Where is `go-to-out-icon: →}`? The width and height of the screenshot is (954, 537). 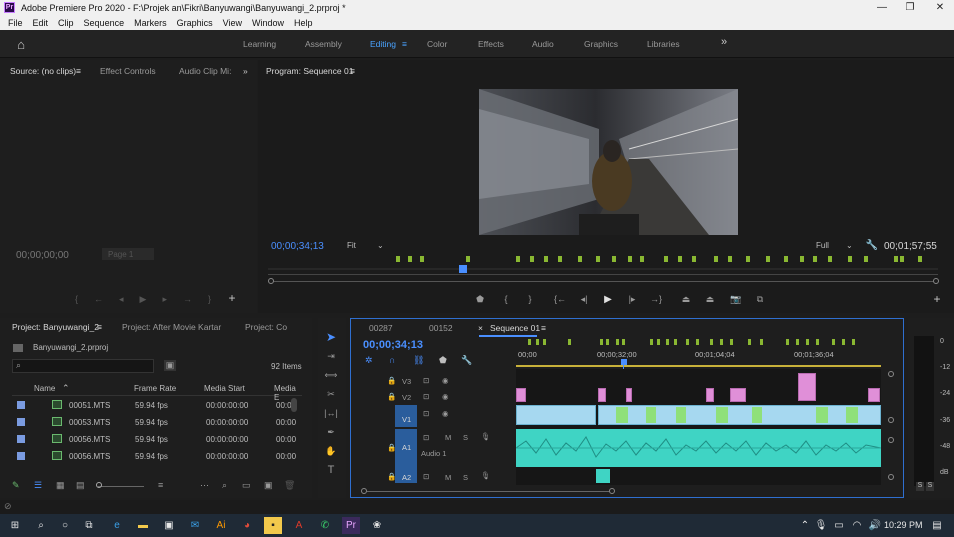
go-to-out-icon: →} is located at coordinates (656, 299).